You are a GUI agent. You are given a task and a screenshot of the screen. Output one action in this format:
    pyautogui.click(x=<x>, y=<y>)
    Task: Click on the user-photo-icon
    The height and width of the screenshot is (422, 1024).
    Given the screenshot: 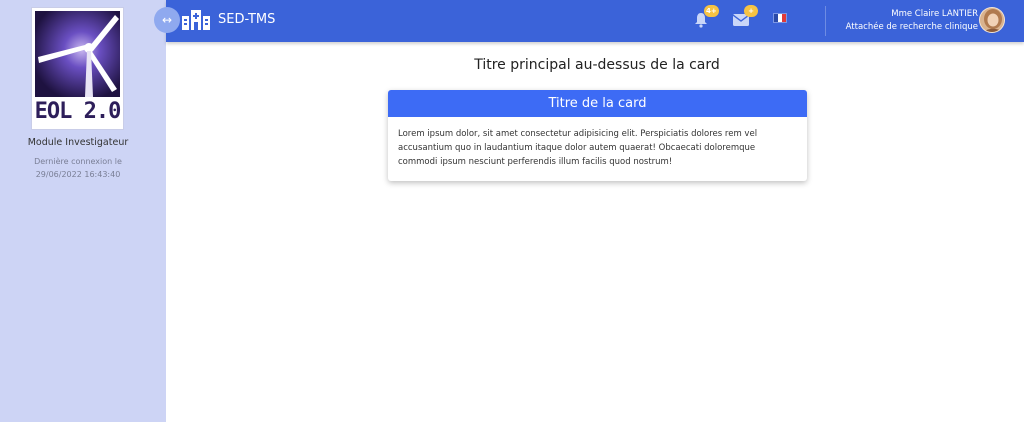 What is the action you would take?
    pyautogui.click(x=992, y=20)
    